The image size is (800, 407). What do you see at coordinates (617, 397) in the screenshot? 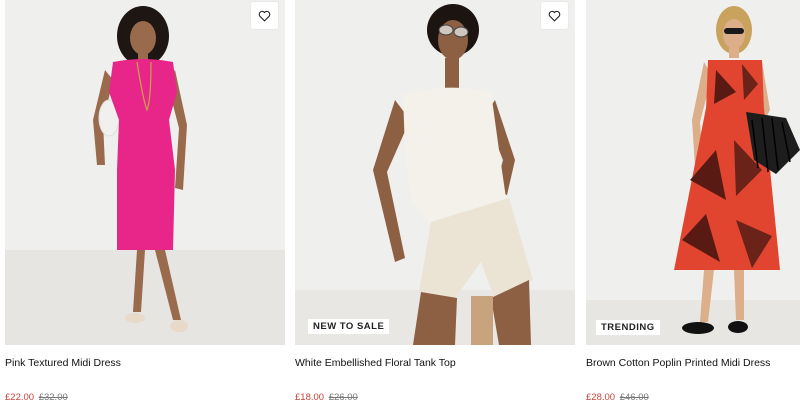
I see `product-price: £28.00 £46.00` at bounding box center [617, 397].